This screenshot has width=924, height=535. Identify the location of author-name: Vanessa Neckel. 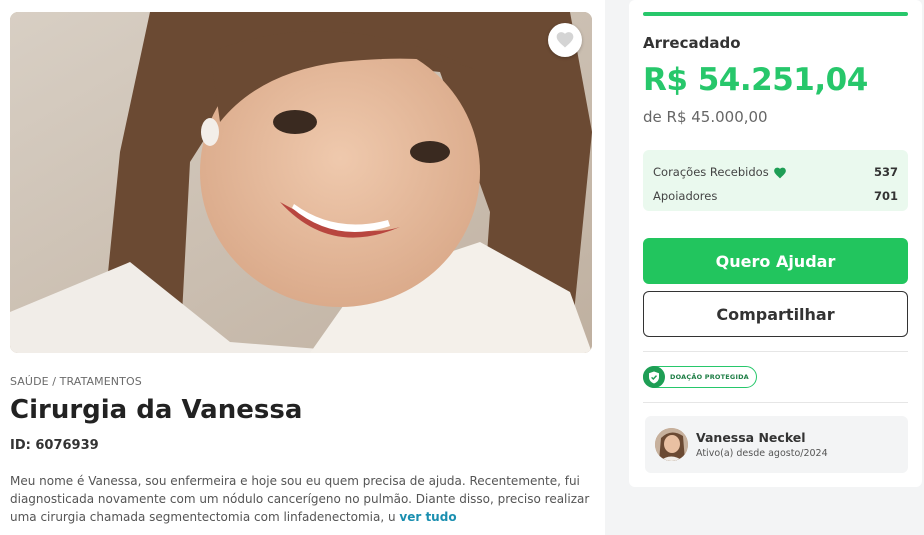
(751, 437).